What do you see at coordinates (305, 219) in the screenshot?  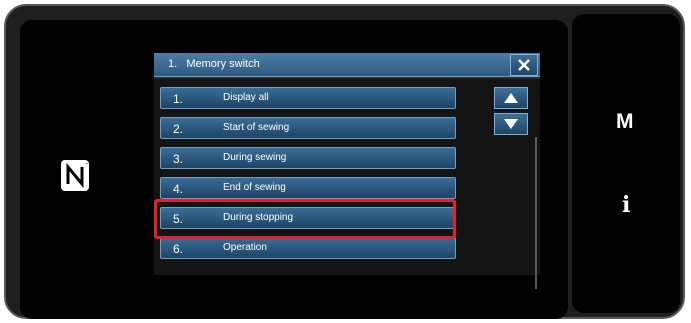 I see `selection-highlight` at bounding box center [305, 219].